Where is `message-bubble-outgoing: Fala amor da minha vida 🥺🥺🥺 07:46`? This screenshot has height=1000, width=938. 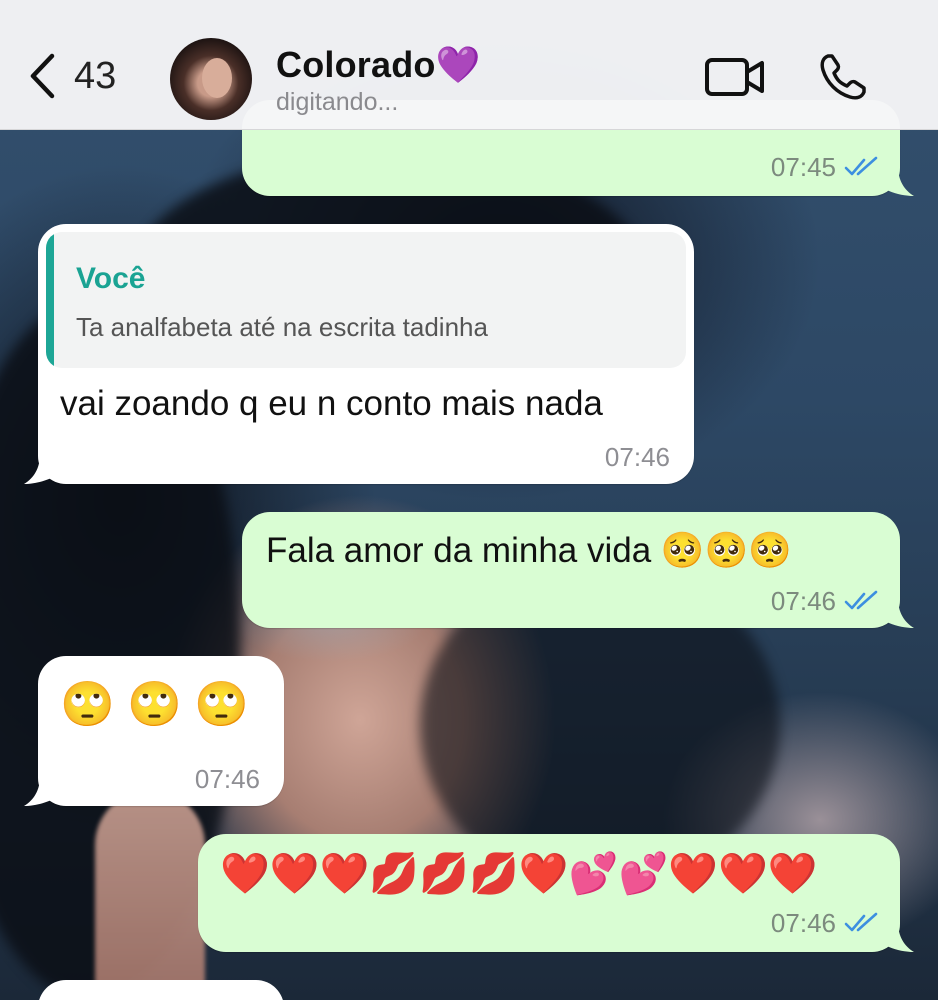 message-bubble-outgoing: Fala amor da minha vida 🥺🥺🥺 07:46 is located at coordinates (578, 570).